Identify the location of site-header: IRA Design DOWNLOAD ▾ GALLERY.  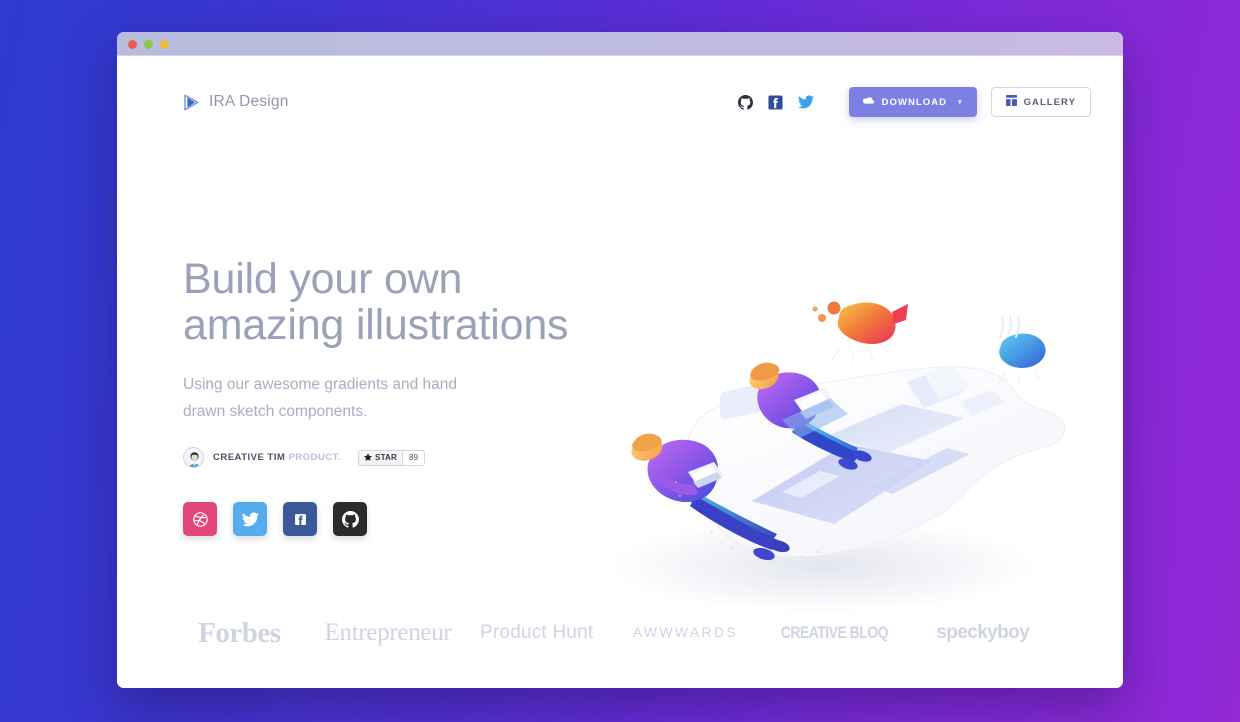
(620, 91).